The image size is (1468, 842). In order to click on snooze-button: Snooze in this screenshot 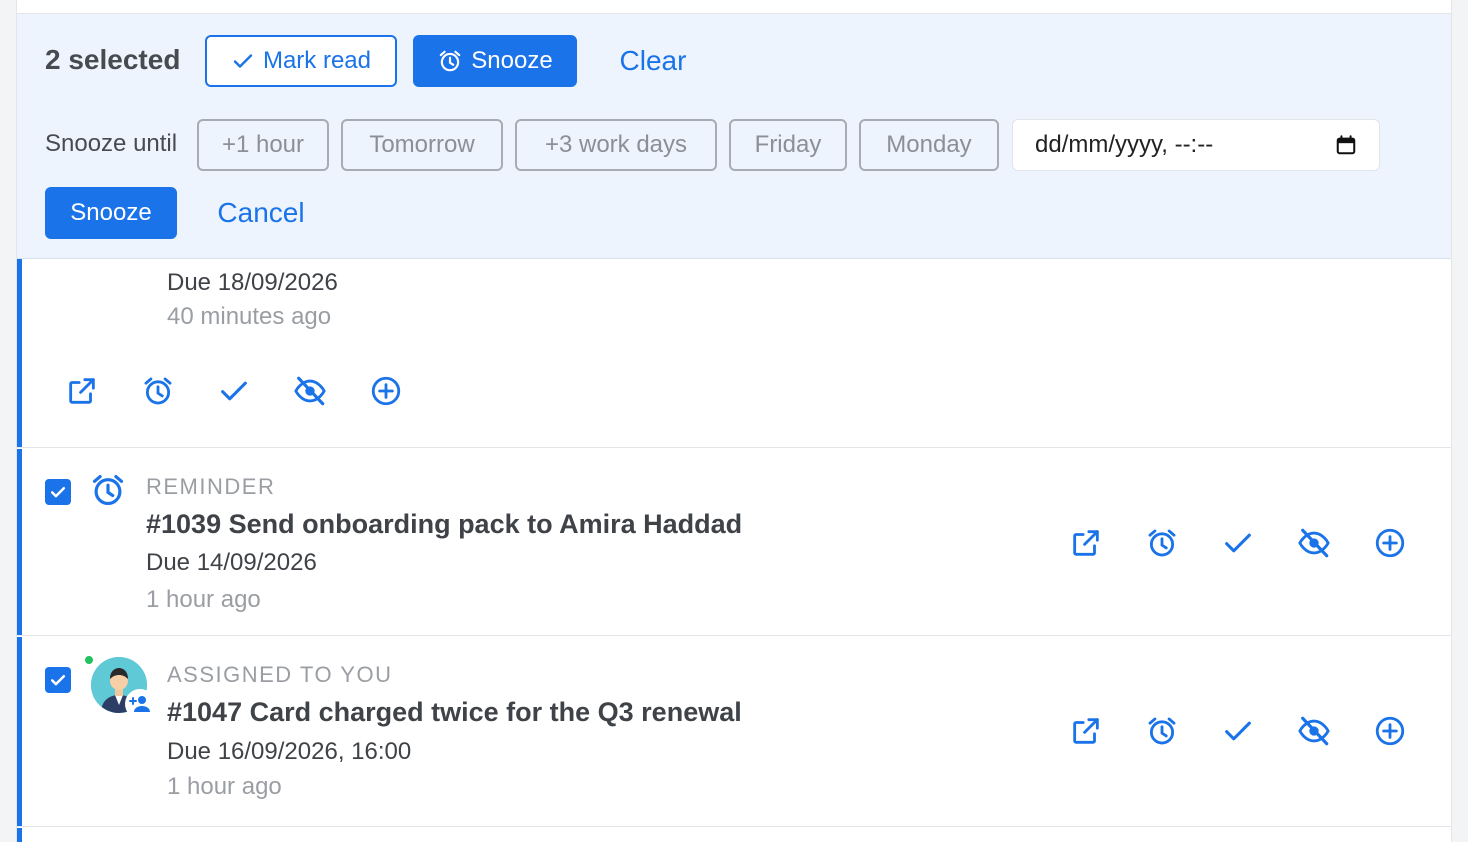, I will do `click(495, 61)`.